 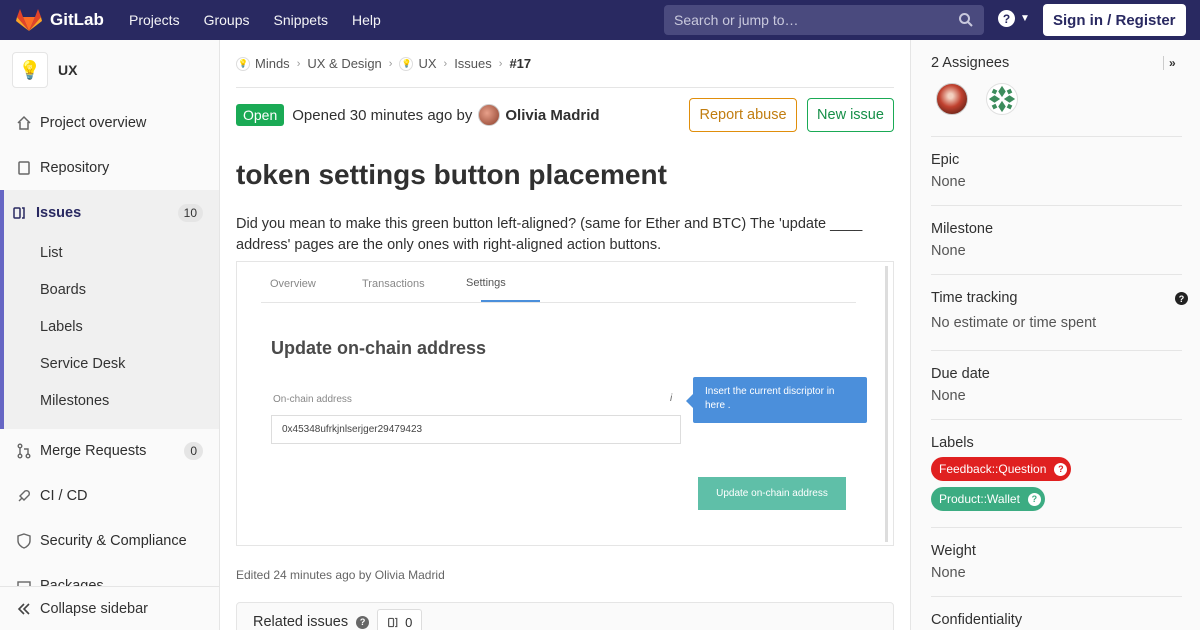 What do you see at coordinates (301, 20) in the screenshot?
I see `nav-snippets: Snippets` at bounding box center [301, 20].